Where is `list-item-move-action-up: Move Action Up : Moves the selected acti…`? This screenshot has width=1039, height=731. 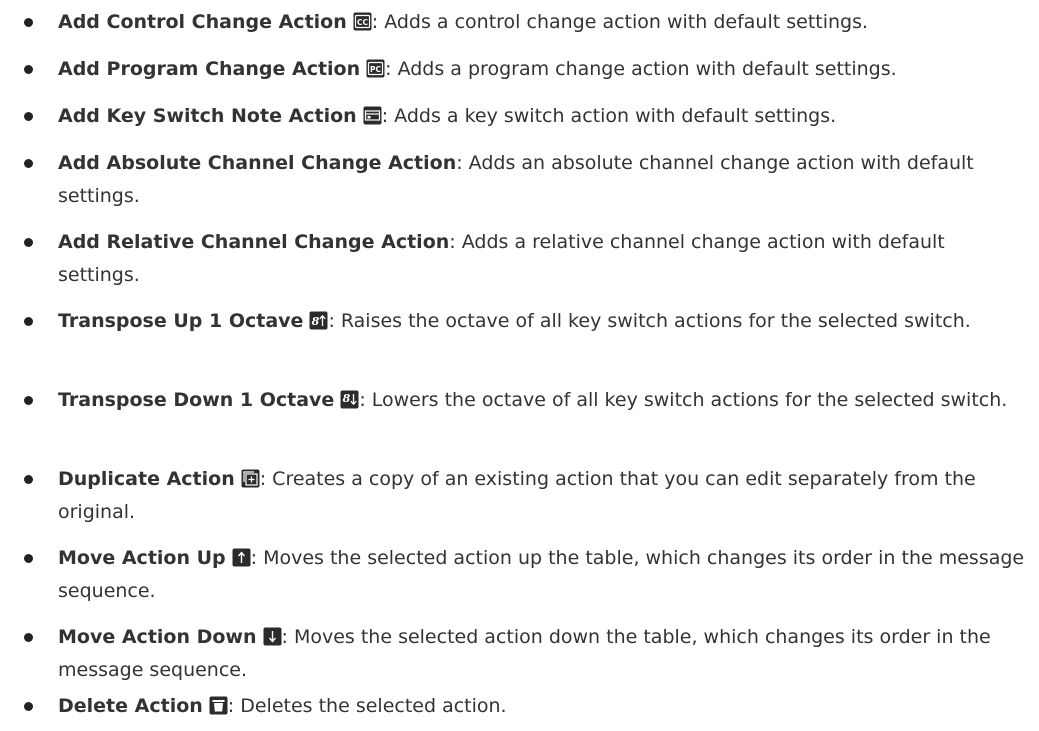
list-item-move-action-up: Move Action Up : Moves the selected acti… is located at coordinates (519, 575).